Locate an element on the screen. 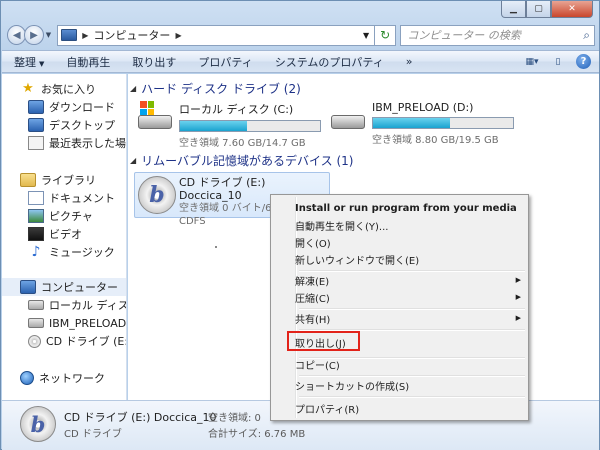 The image size is (600, 450). nav-label: IBM_PRELOAD (D:) is located at coordinates (88, 323).